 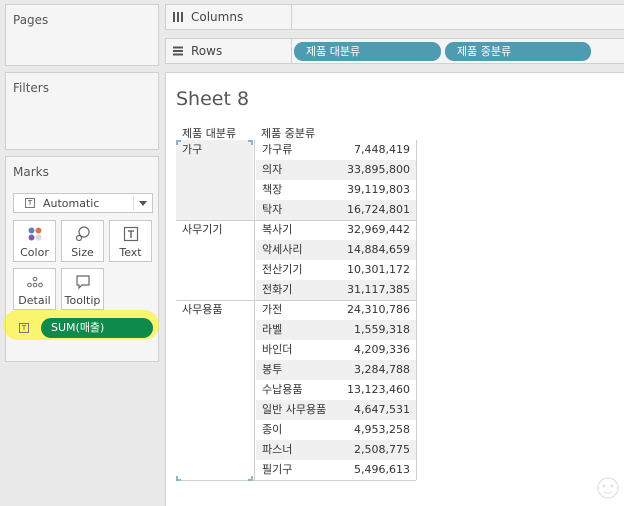 I want to click on sales-value-cell: 5,496,613, so click(x=373, y=470).